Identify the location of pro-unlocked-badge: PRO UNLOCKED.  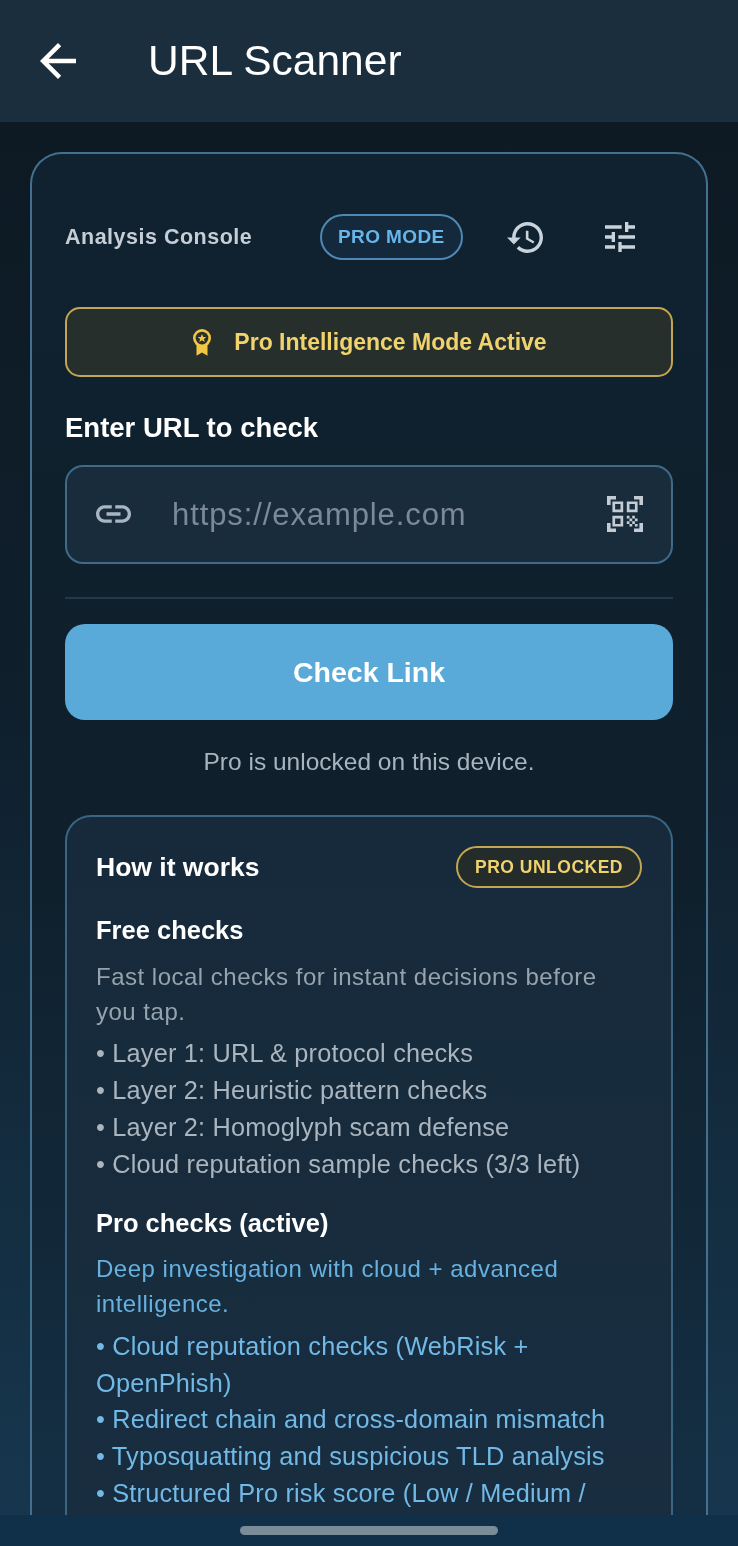
(549, 867).